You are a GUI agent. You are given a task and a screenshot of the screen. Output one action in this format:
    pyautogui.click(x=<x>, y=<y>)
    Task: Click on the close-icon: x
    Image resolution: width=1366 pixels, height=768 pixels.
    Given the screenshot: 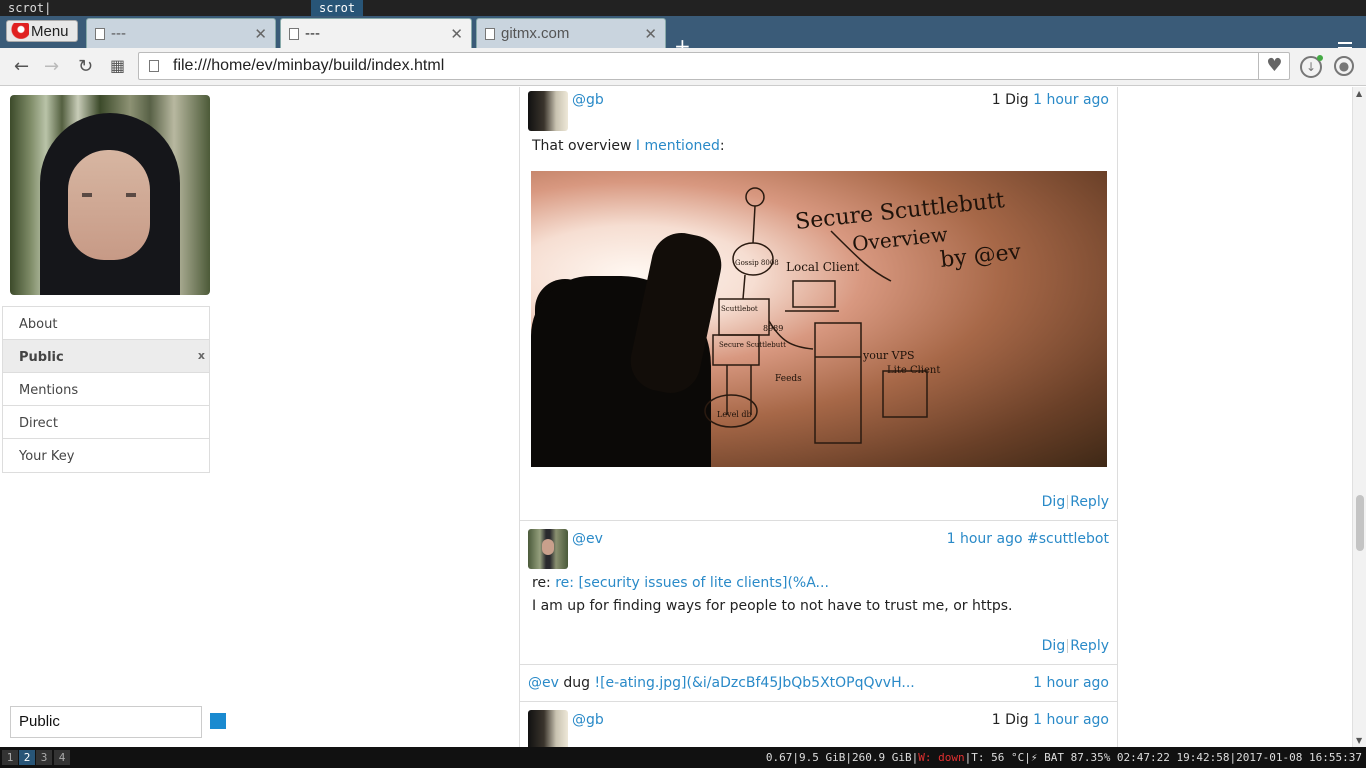 What is the action you would take?
    pyautogui.click(x=201, y=355)
    